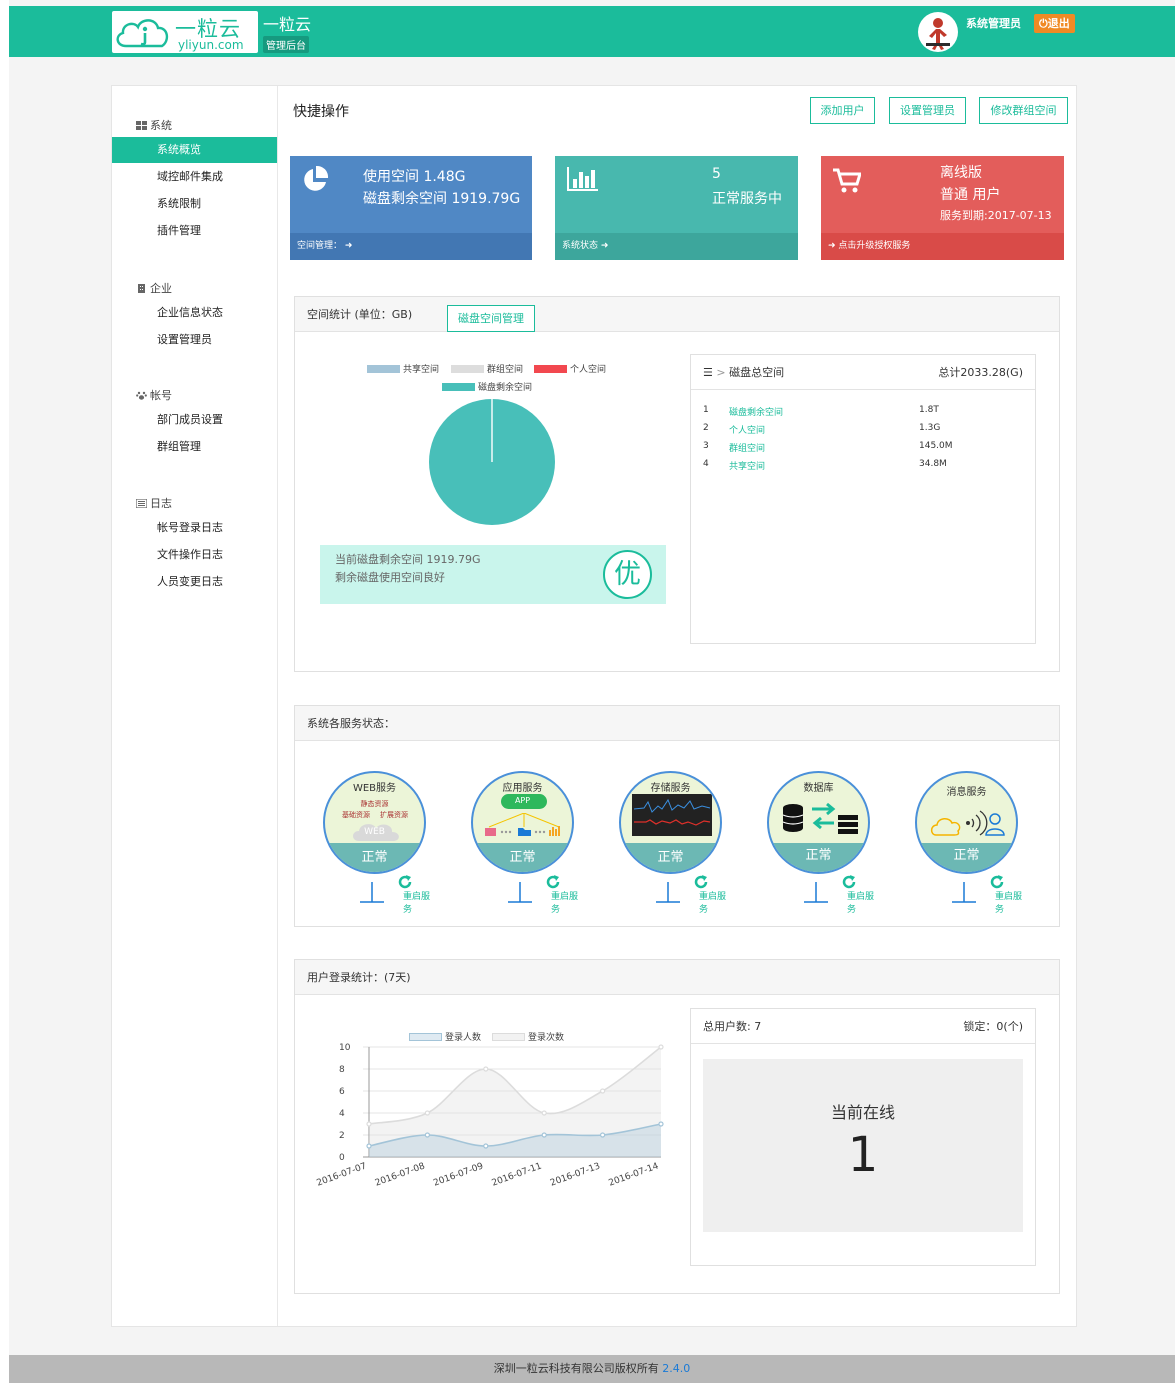  I want to click on service-name: 消息服务, so click(966, 792).